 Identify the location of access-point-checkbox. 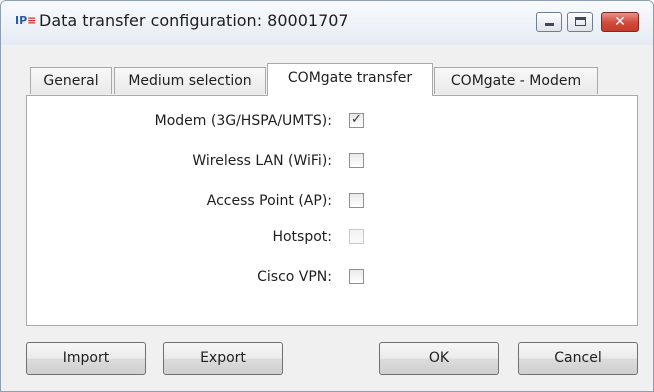
(356, 200).